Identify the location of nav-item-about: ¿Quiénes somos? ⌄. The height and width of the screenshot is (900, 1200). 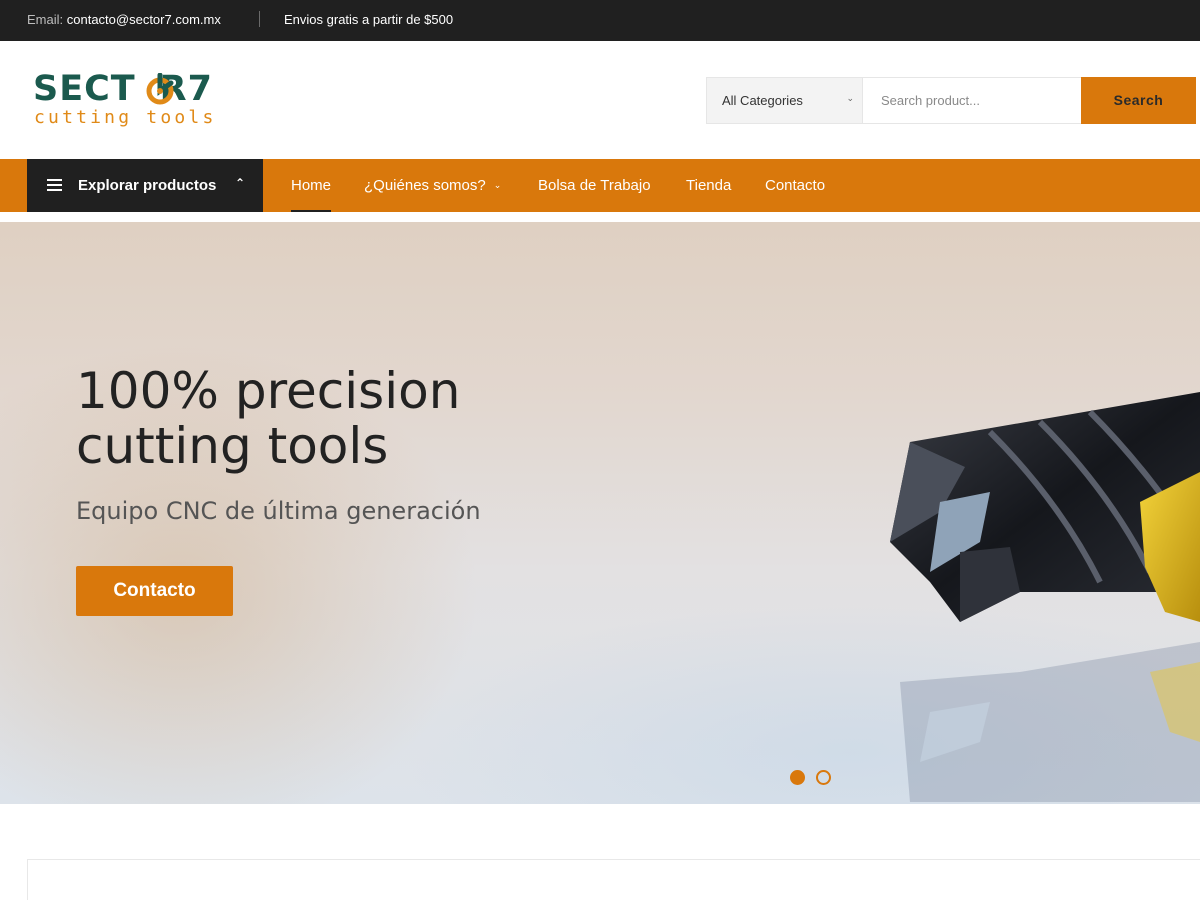
(432, 185).